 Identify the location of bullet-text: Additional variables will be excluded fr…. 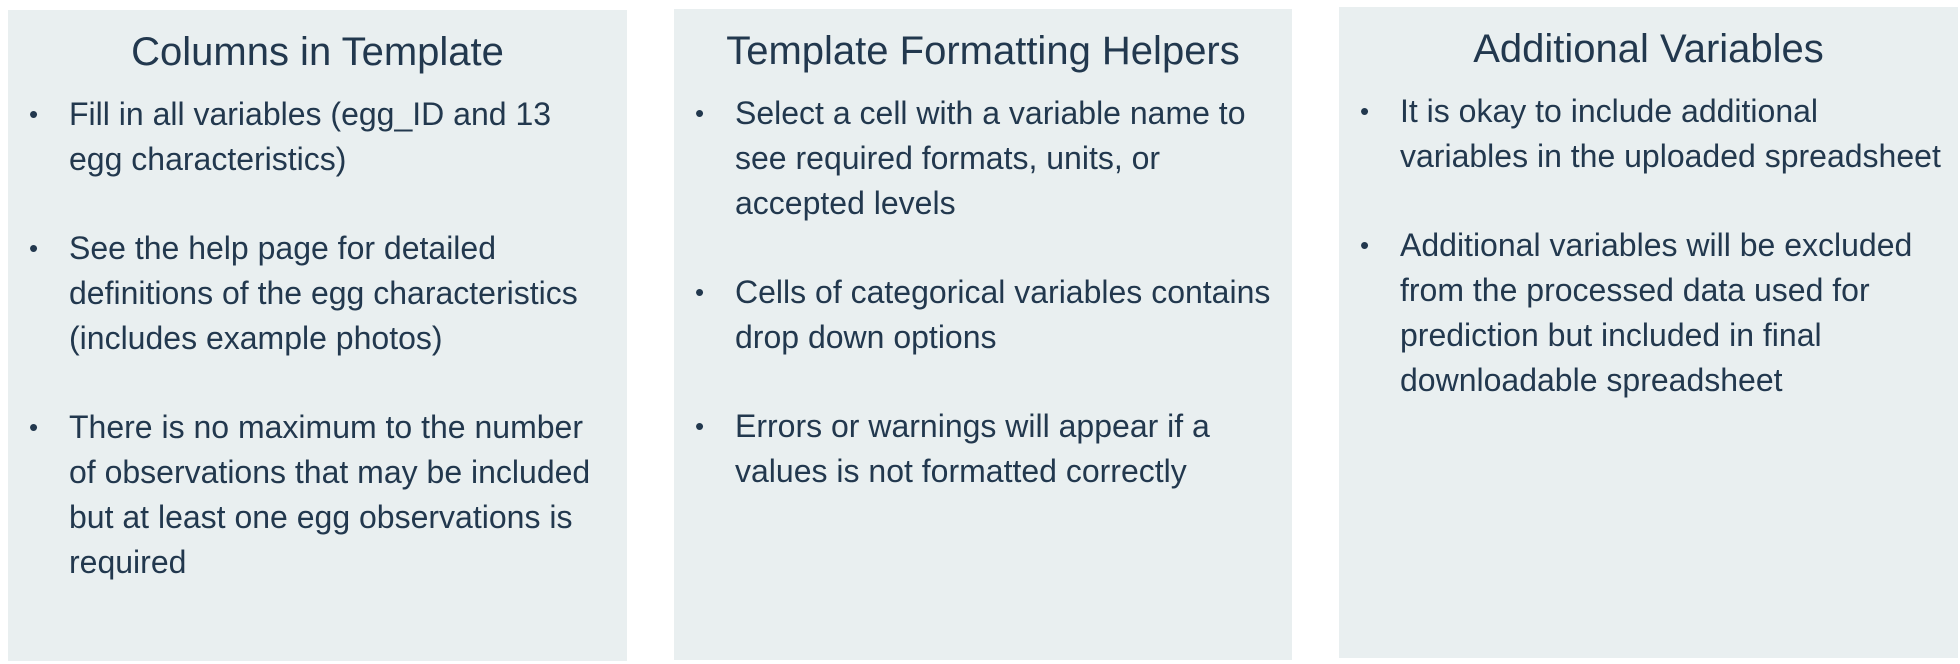
(1656, 312).